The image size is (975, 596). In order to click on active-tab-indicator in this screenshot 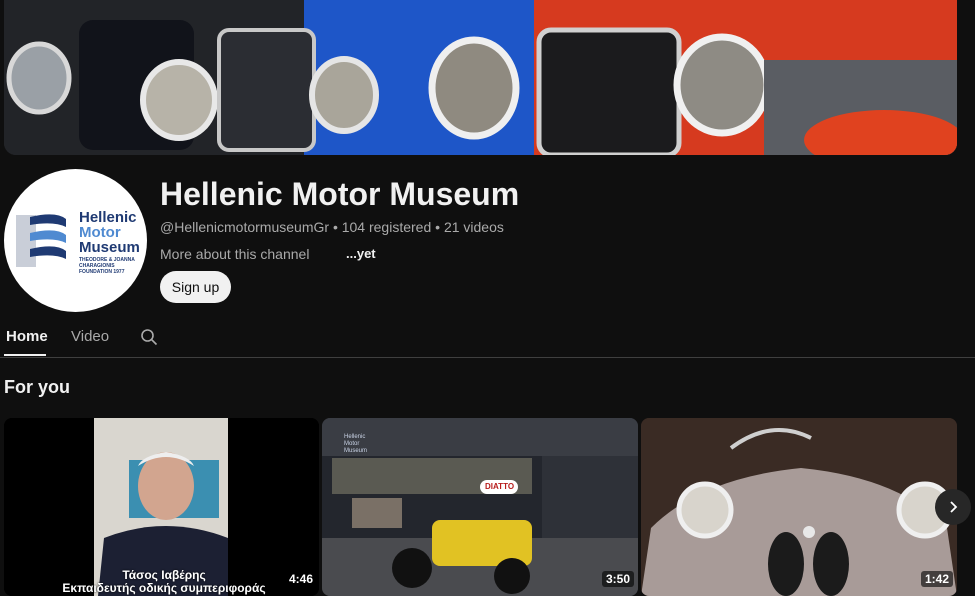, I will do `click(25, 355)`.